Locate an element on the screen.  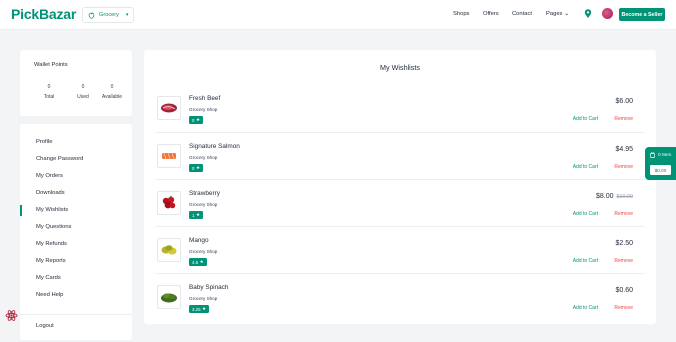
wallet-stat-available: 0 Available is located at coordinates (112, 92).